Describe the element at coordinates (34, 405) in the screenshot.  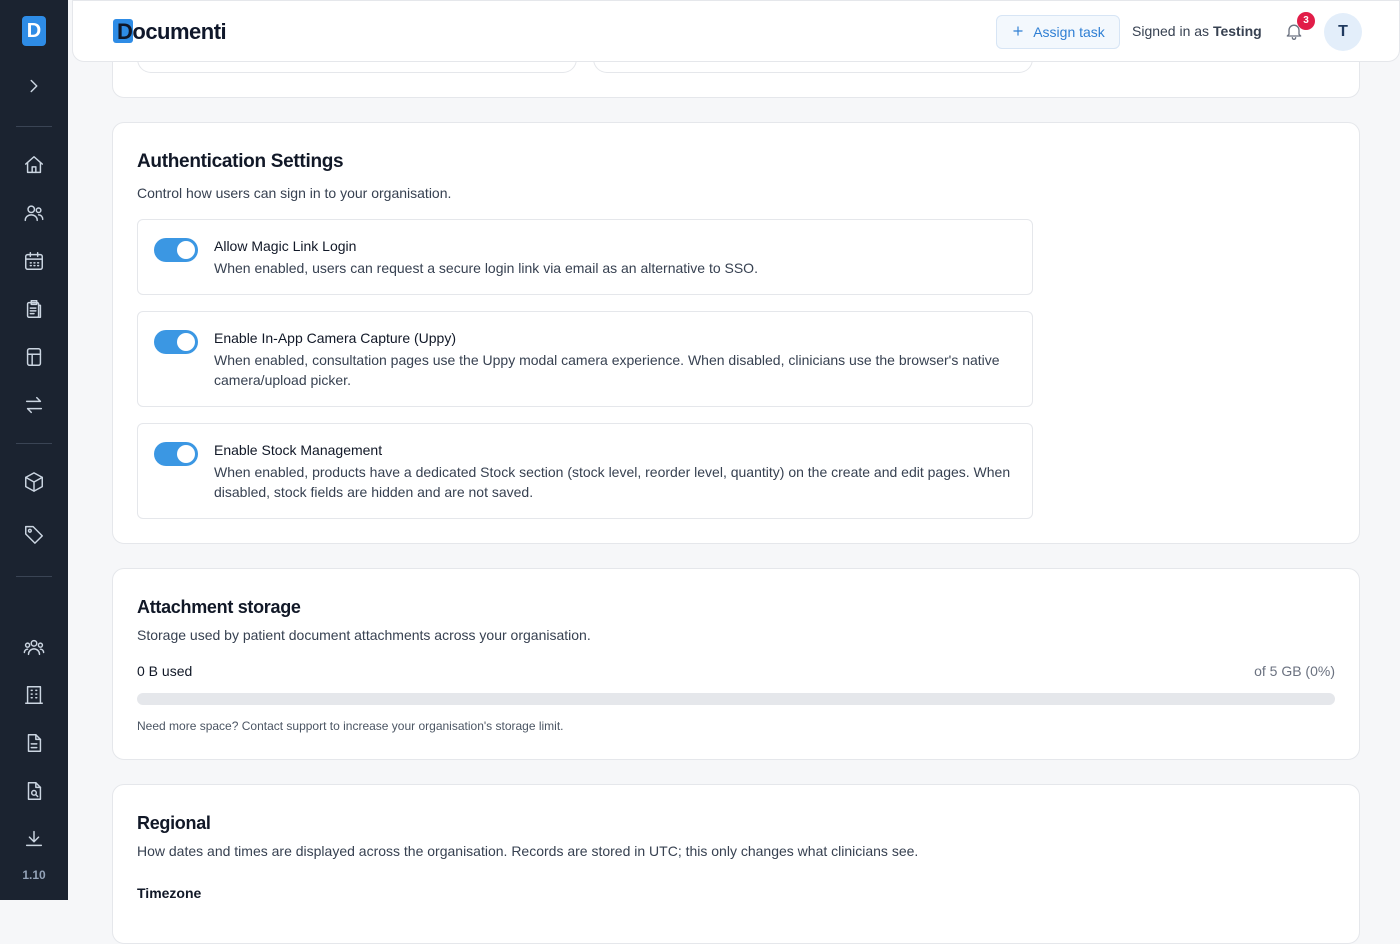
I see `transfer-icon` at that location.